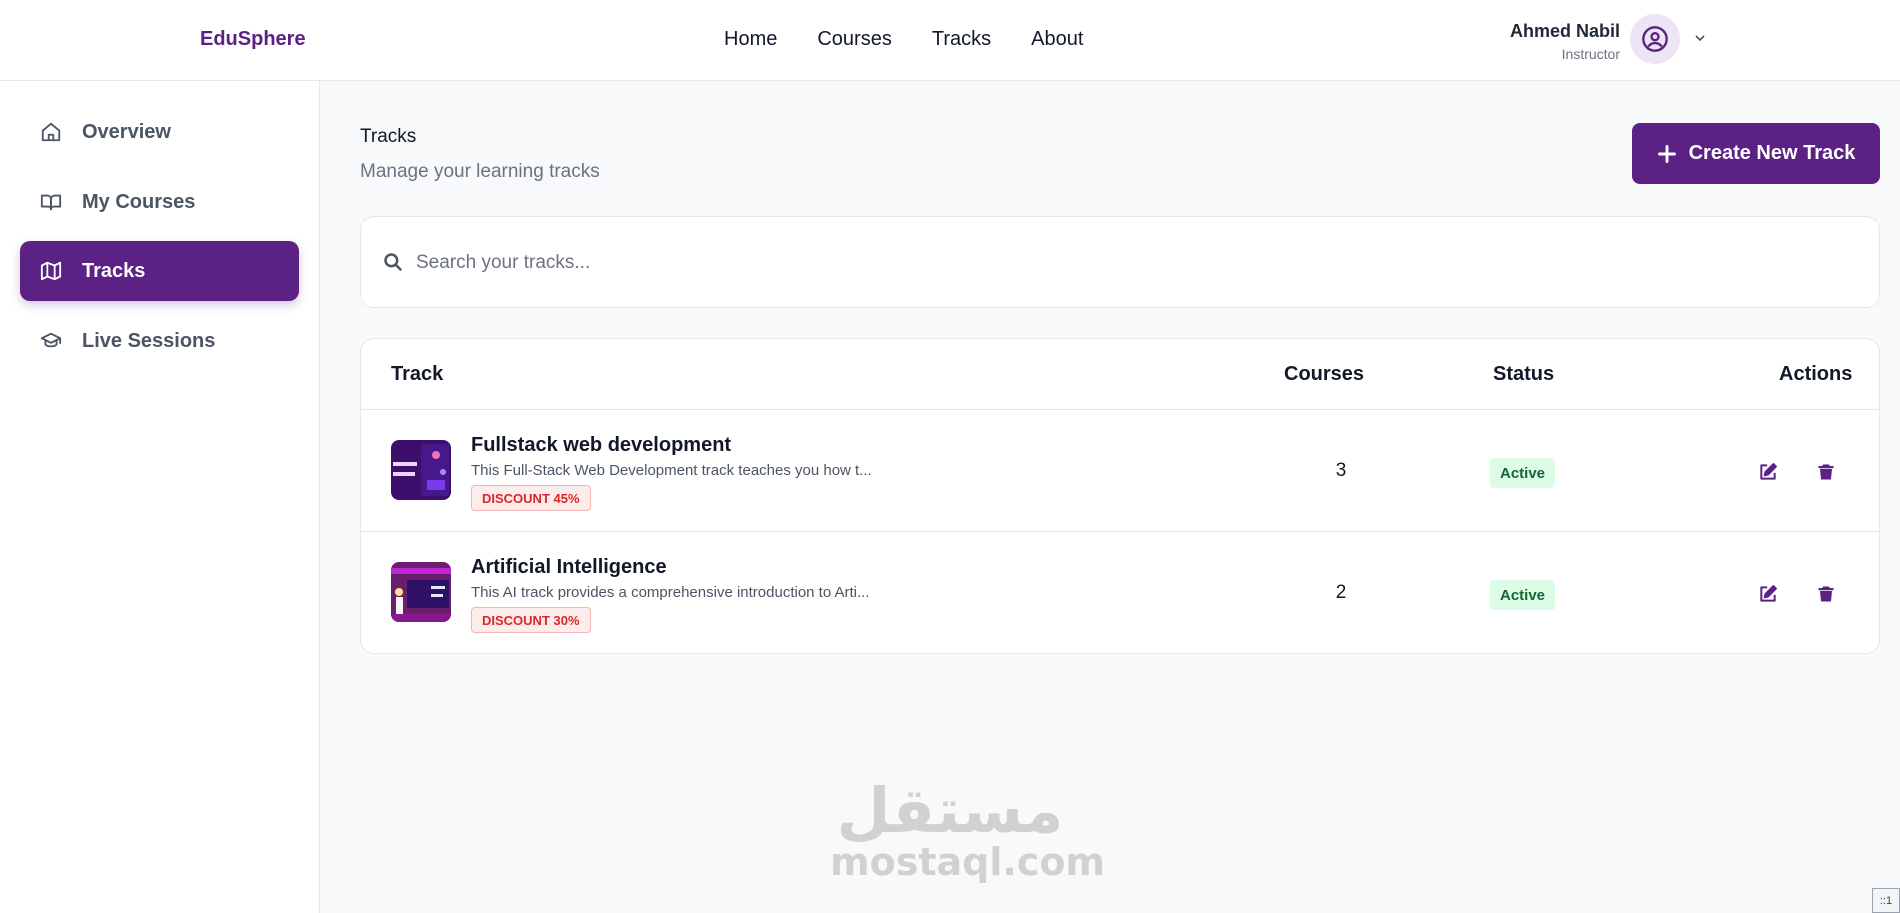  Describe the element at coordinates (51, 202) in the screenshot. I see `book-icon` at that location.